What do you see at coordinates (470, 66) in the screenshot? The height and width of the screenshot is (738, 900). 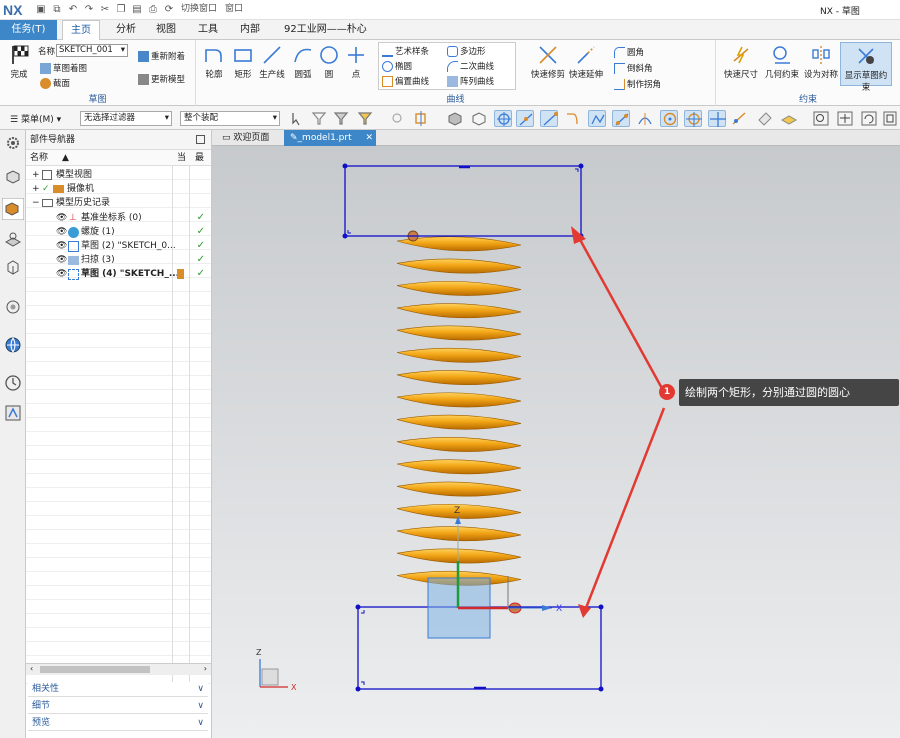 I see `conic-button: 二次曲线` at bounding box center [470, 66].